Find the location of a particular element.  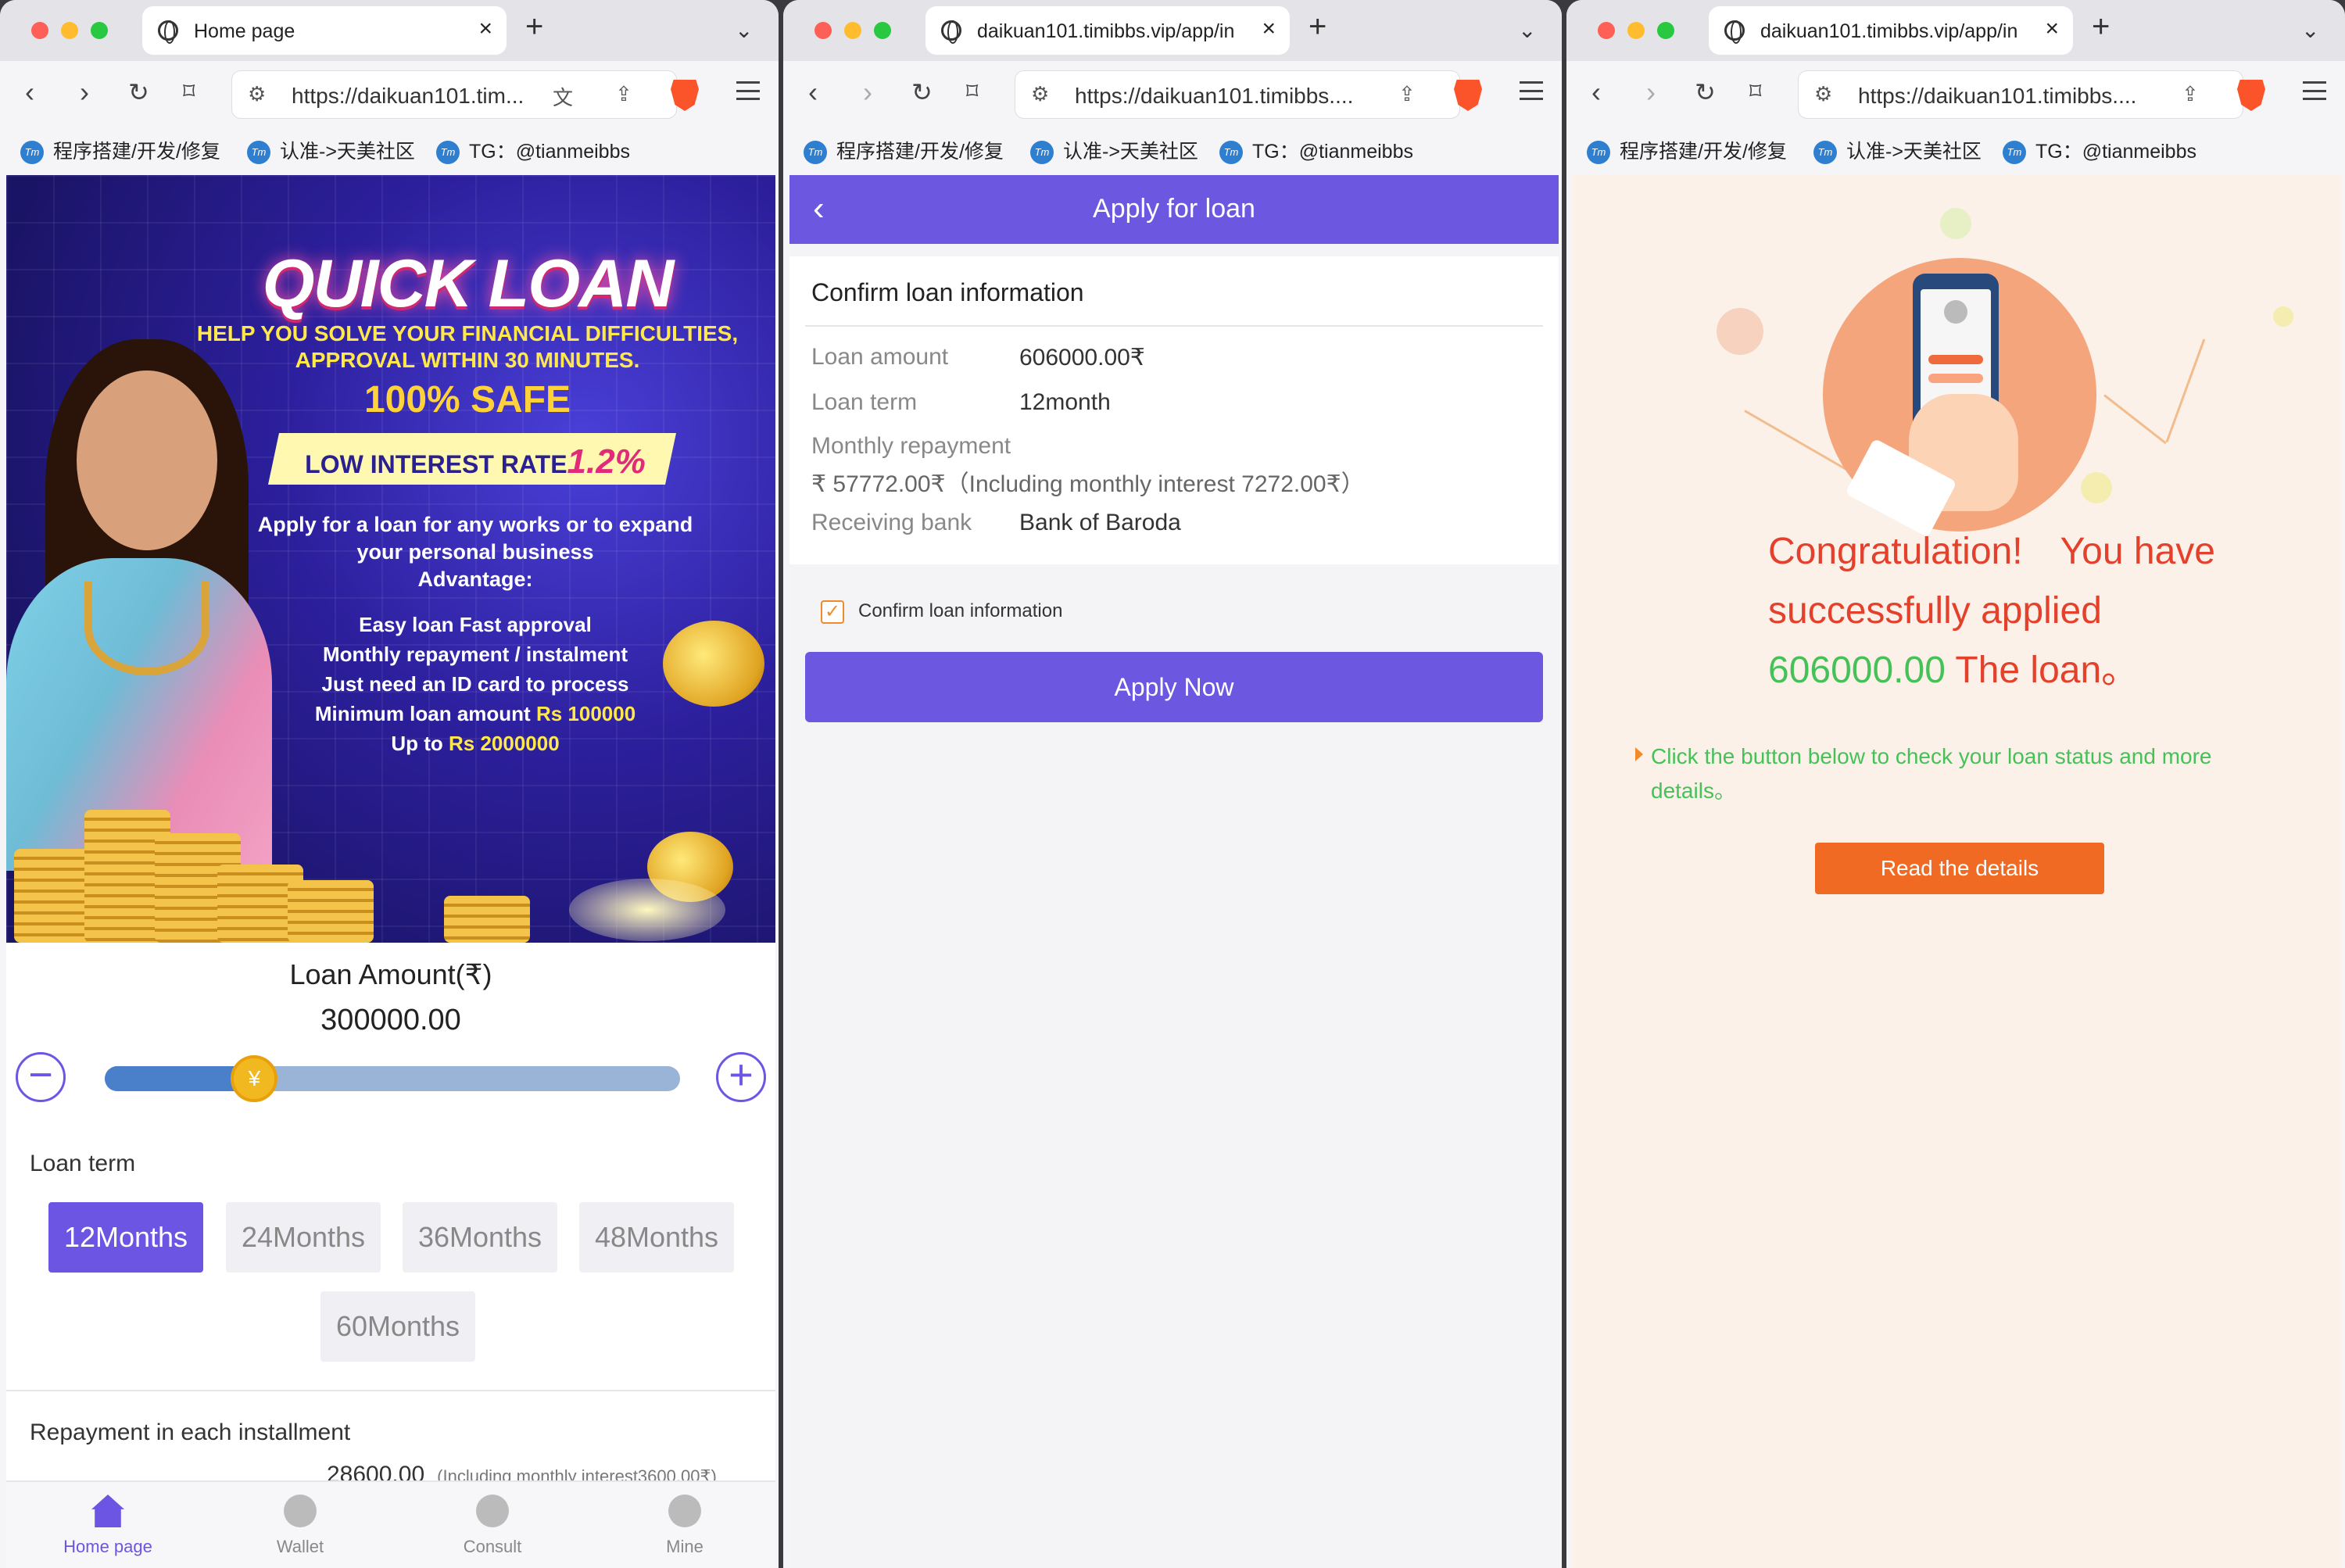

term-option-24: 24Months is located at coordinates (303, 1237).